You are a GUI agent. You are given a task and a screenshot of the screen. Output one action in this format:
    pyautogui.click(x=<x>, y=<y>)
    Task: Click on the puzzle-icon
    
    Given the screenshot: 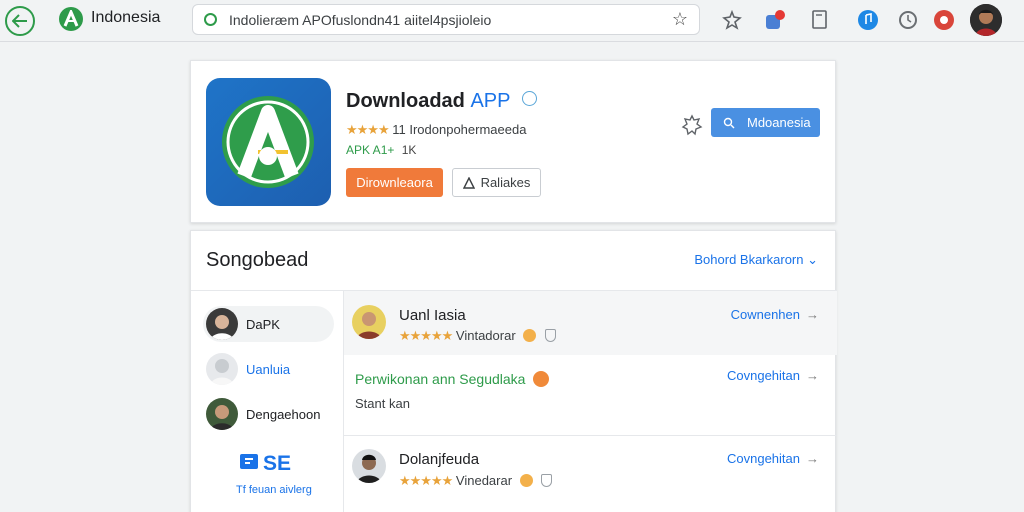 What is the action you would take?
    pyautogui.click(x=732, y=20)
    